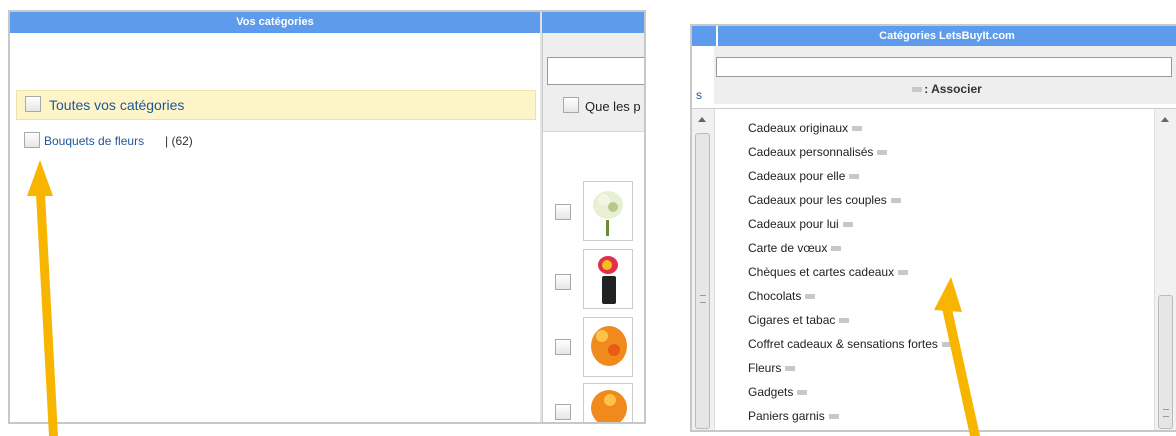 Image resolution: width=1176 pixels, height=436 pixels. Describe the element at coordinates (595, 71) in the screenshot. I see `product-search-input` at that location.